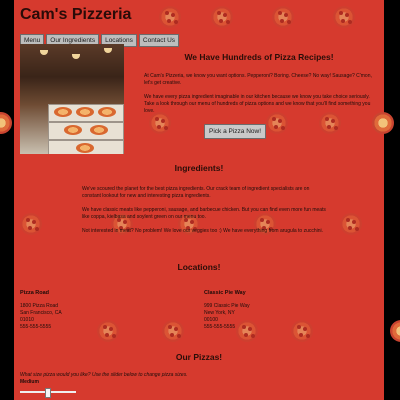 Image resolution: width=400 pixels, height=400 pixels. What do you see at coordinates (41, 313) in the screenshot?
I see `location-city: San Francisco, CA` at bounding box center [41, 313].